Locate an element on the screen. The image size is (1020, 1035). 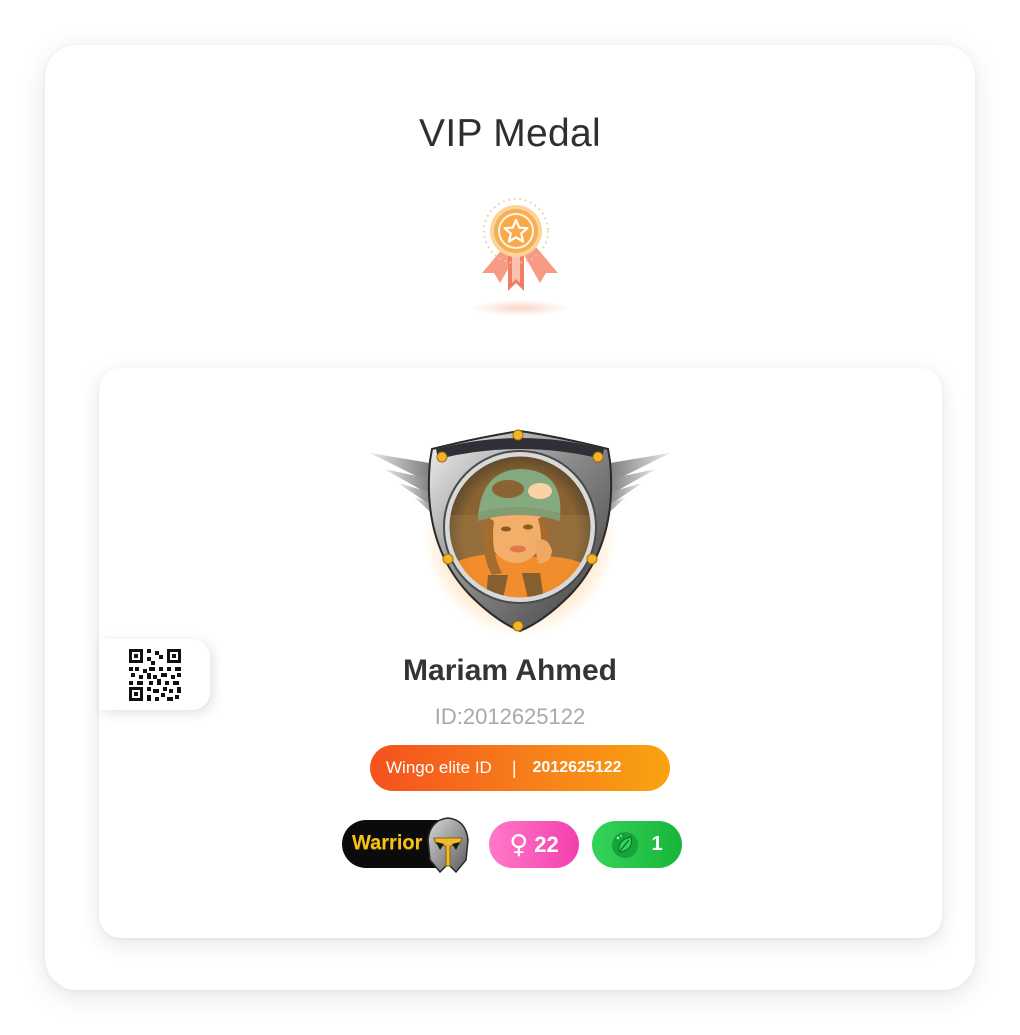
helmet-icon is located at coordinates (448, 845).